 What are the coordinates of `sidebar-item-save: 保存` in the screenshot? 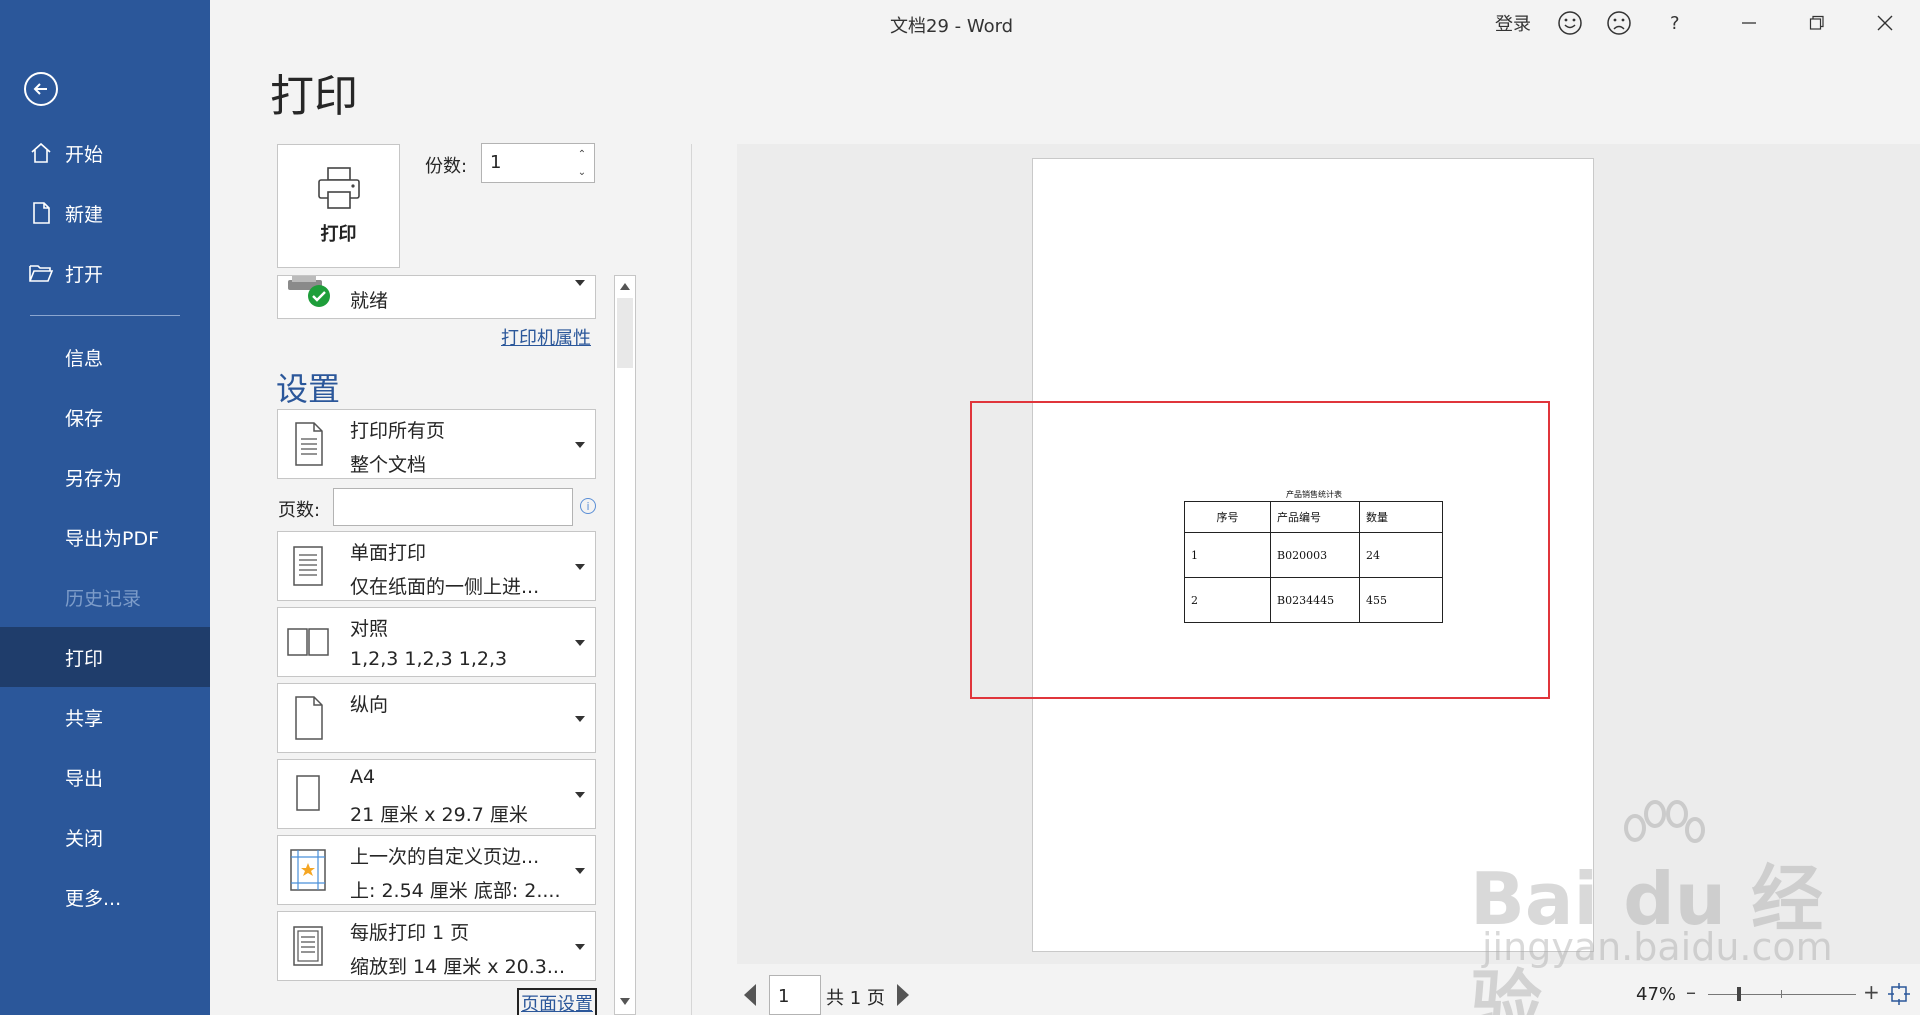 It's located at (105, 417).